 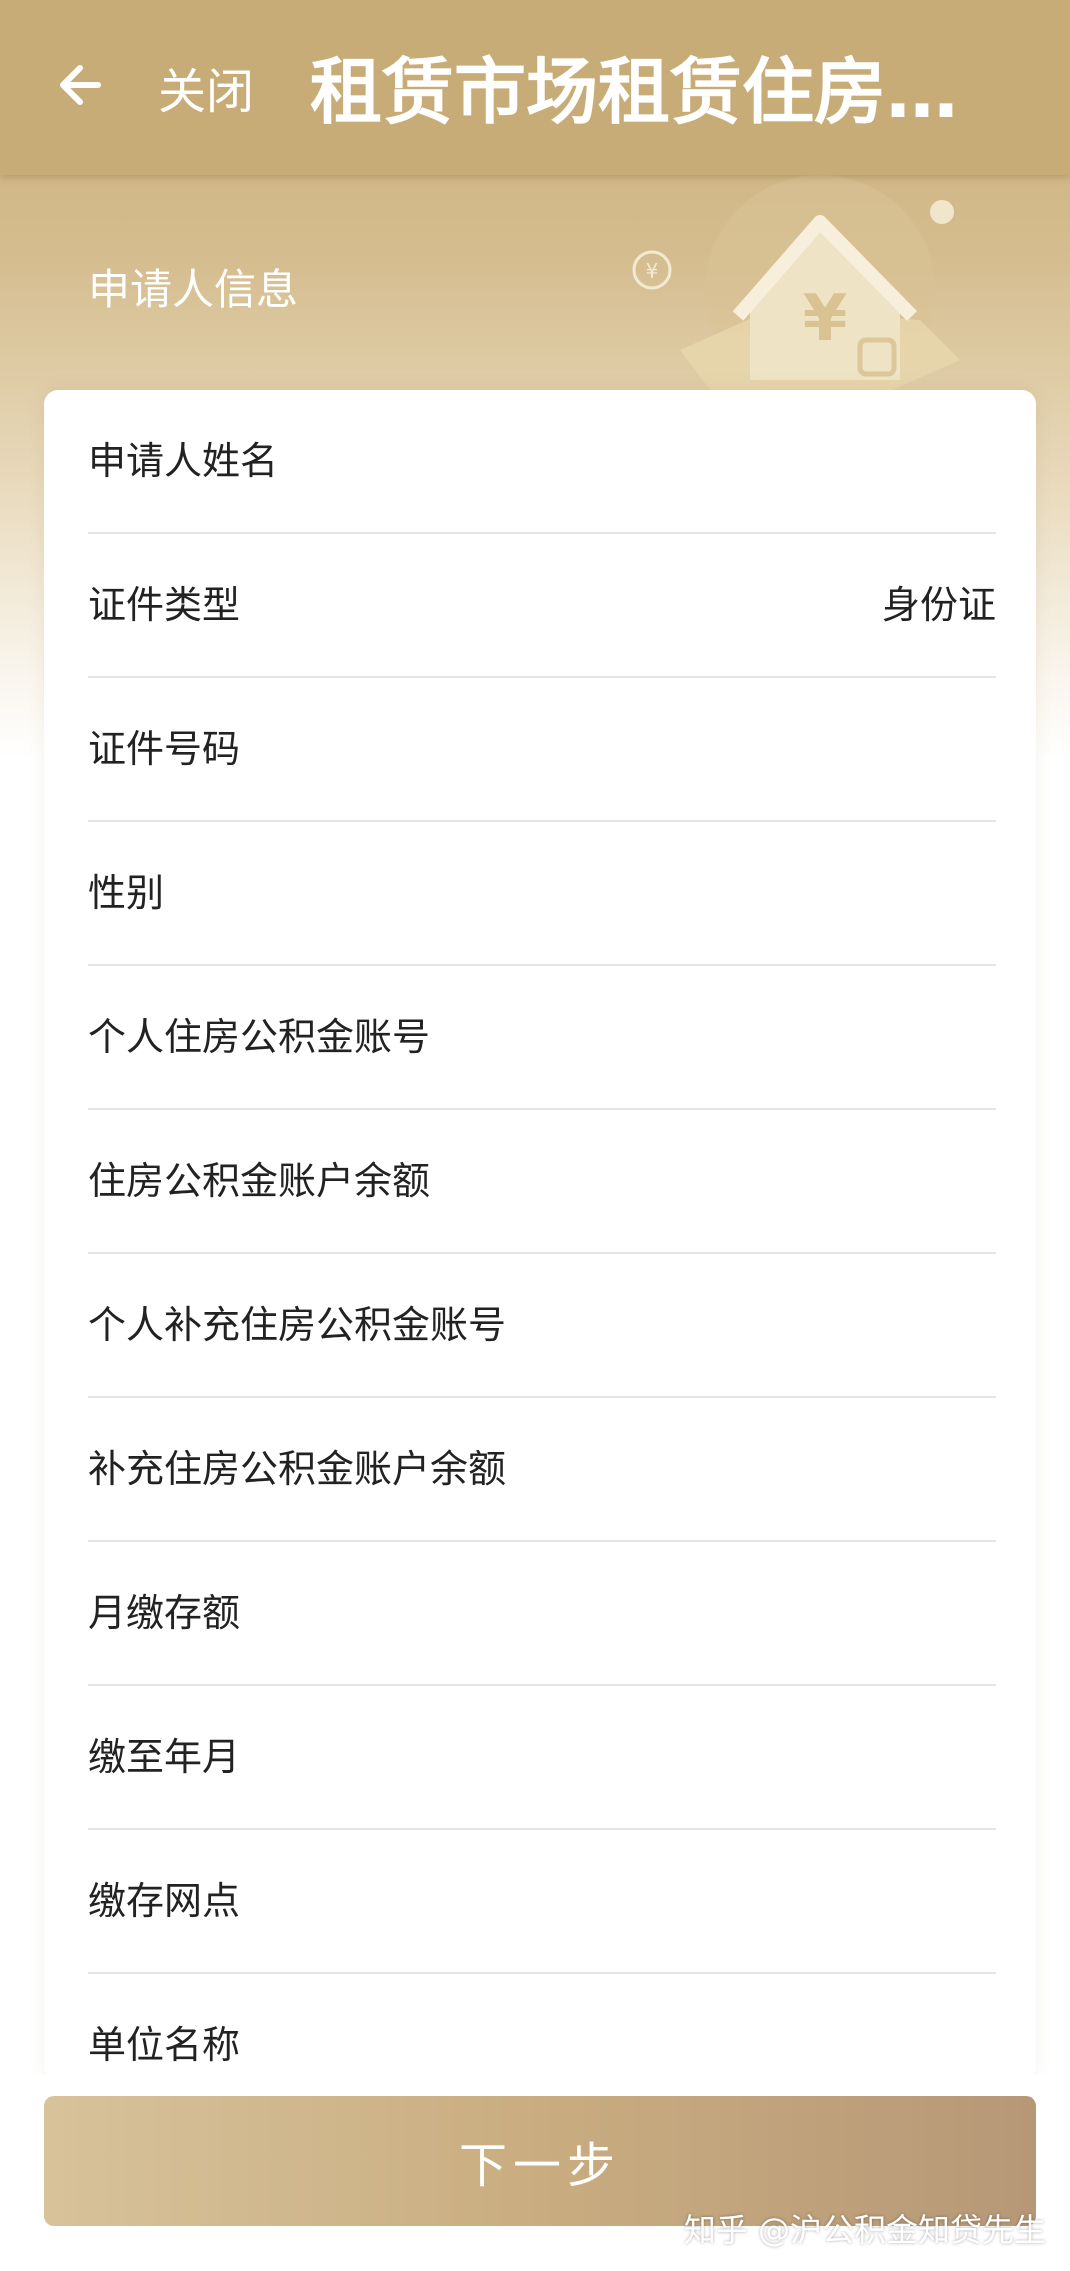 I want to click on form-row-monthly-deposit: 月缴存额, so click(x=542, y=1614).